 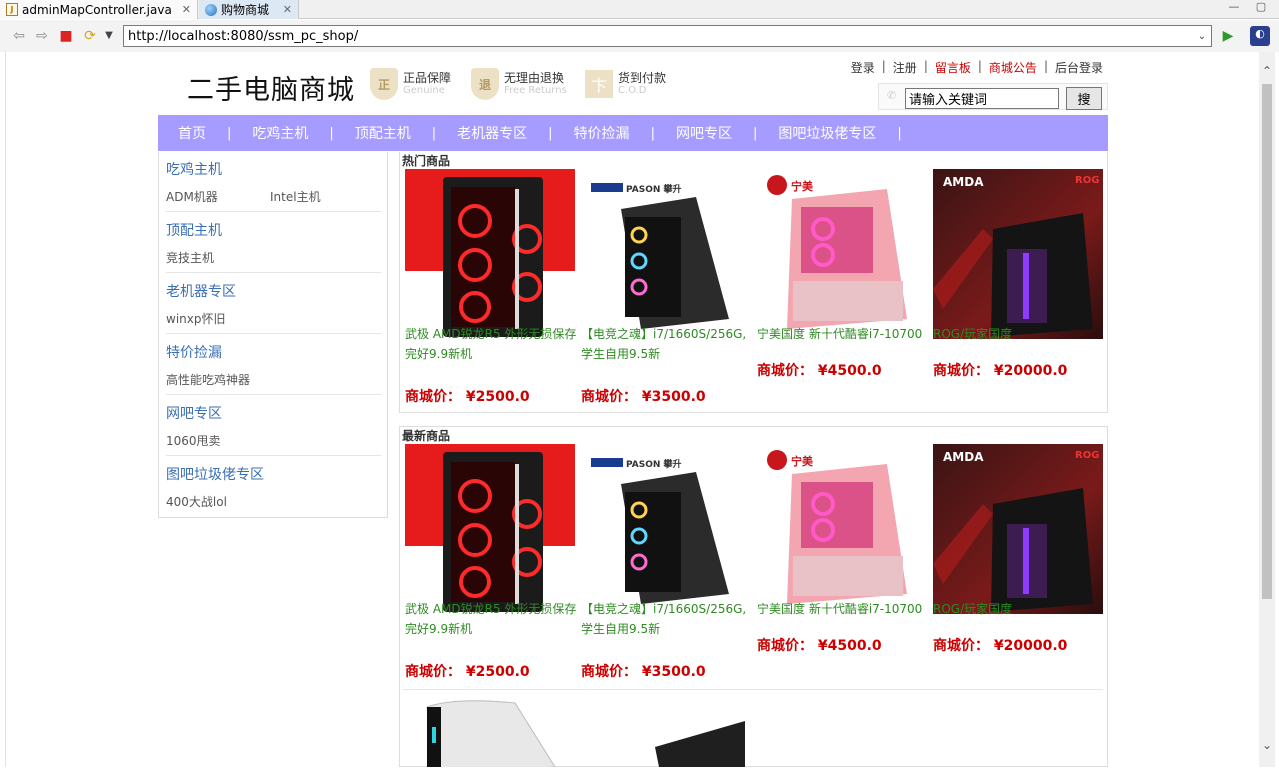 What do you see at coordinates (42, 36) in the screenshot?
I see `forward-icon: ⇨` at bounding box center [42, 36].